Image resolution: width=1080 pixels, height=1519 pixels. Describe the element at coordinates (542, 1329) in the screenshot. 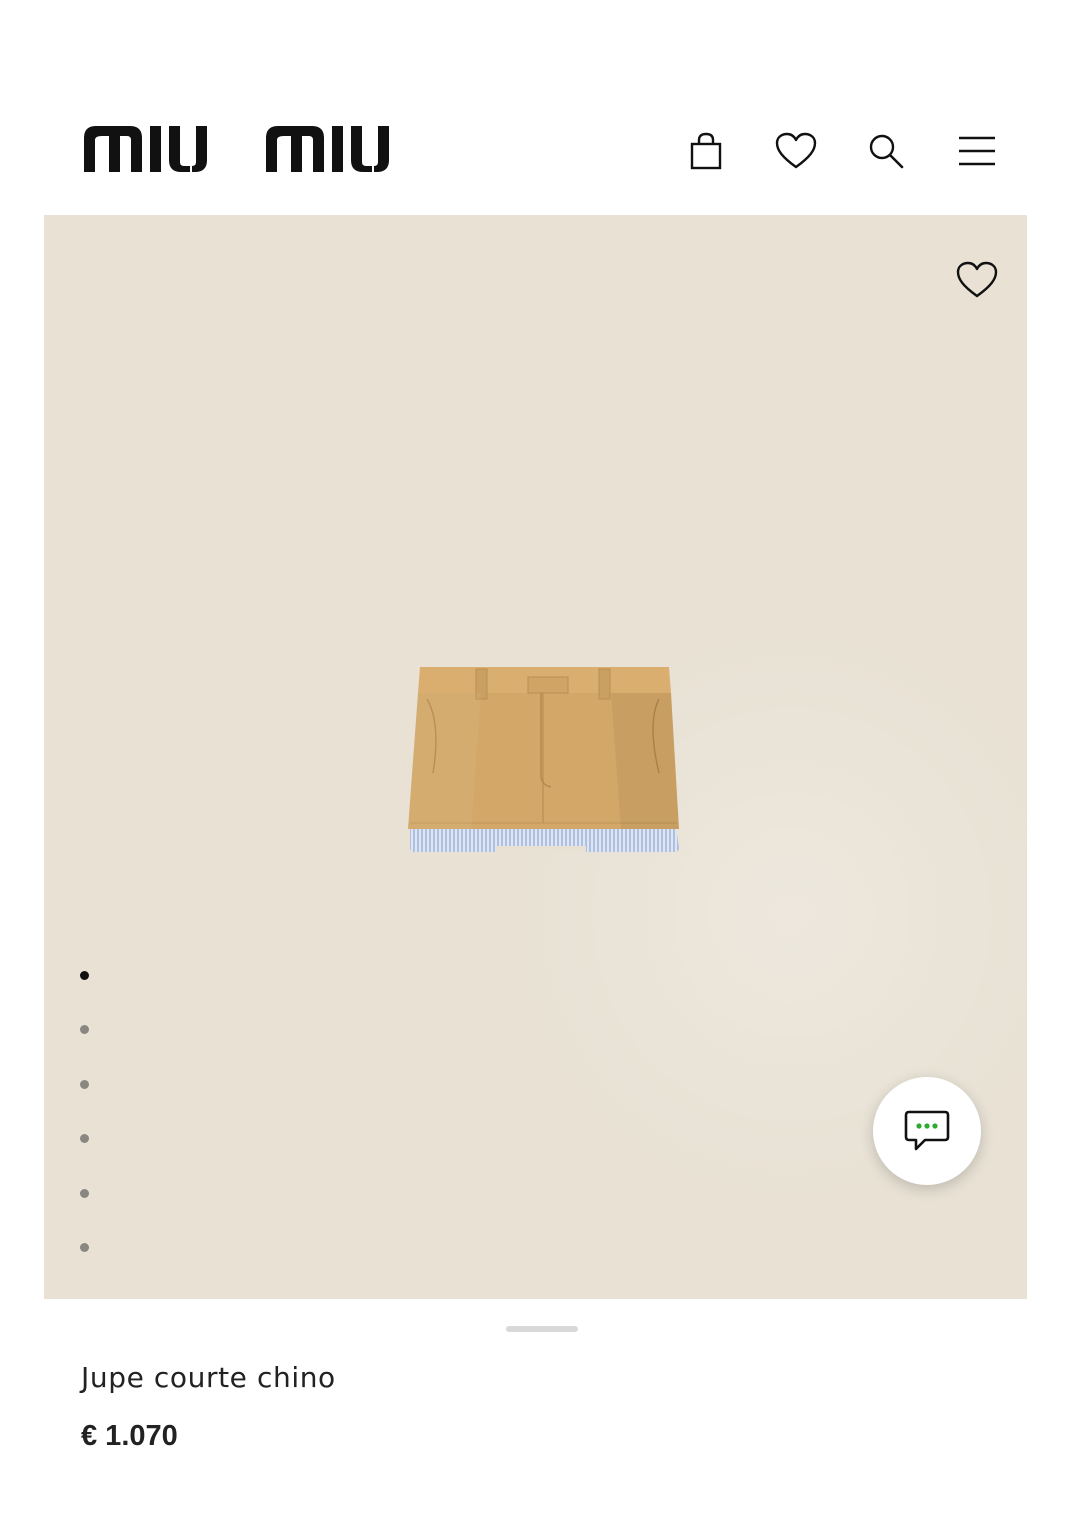

I see `bottom-sheet-handle` at that location.